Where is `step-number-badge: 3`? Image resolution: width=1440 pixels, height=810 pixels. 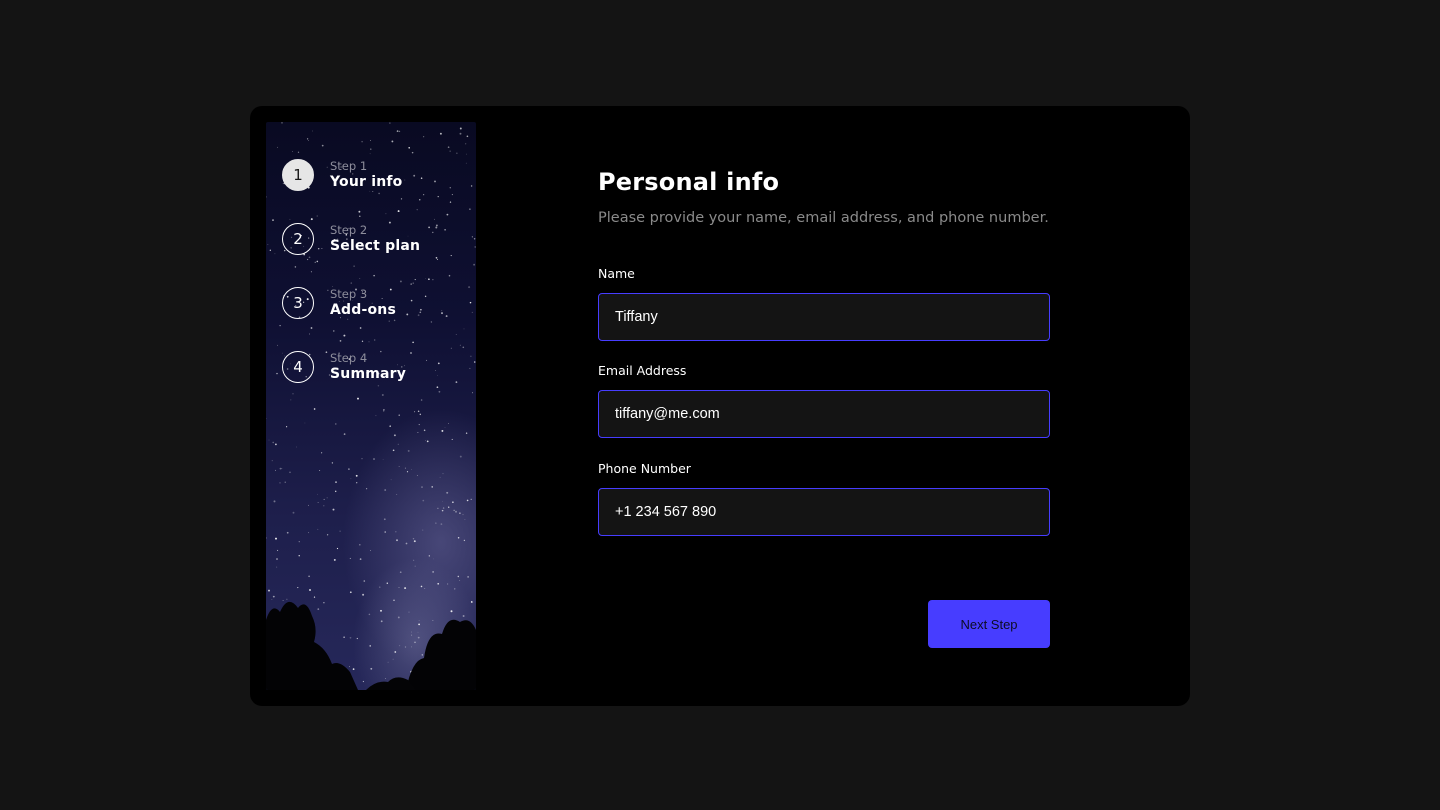
step-number-badge: 3 is located at coordinates (298, 303).